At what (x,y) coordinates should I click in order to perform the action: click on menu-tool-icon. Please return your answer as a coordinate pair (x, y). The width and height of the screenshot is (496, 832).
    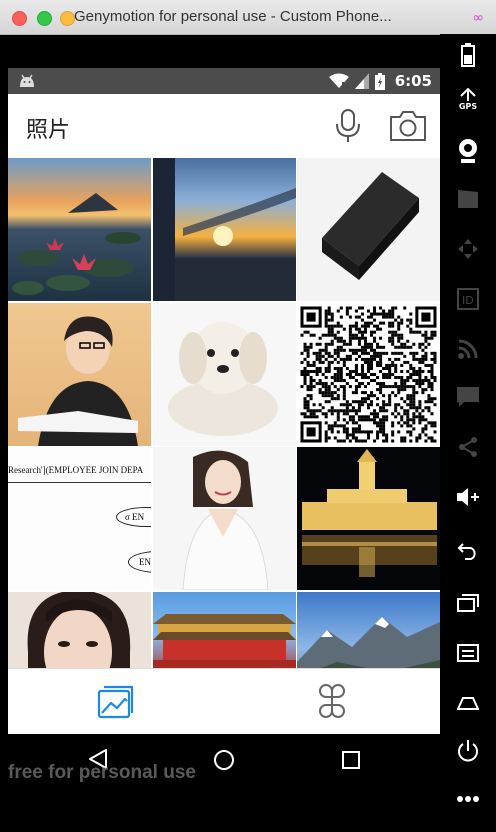
    Looking at the image, I should click on (468, 653).